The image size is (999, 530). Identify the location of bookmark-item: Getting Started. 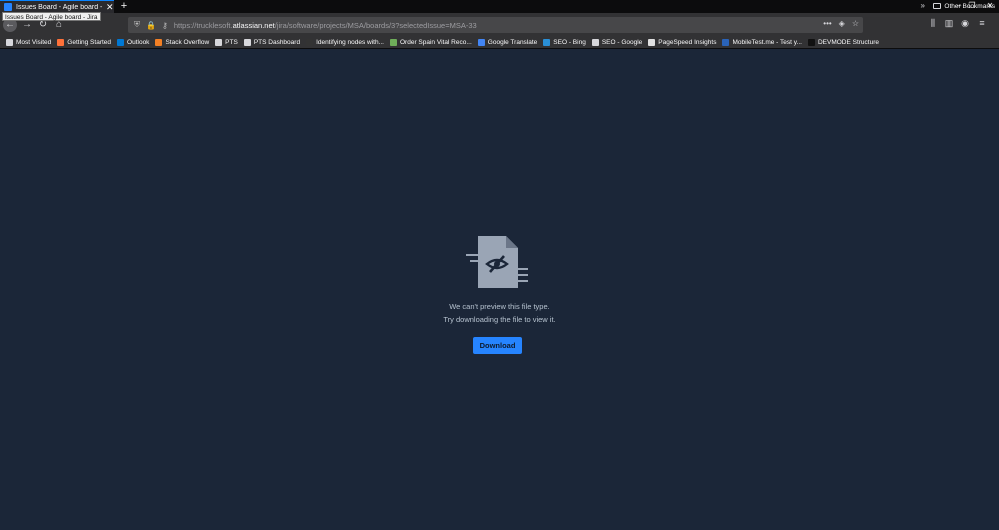
(84, 42).